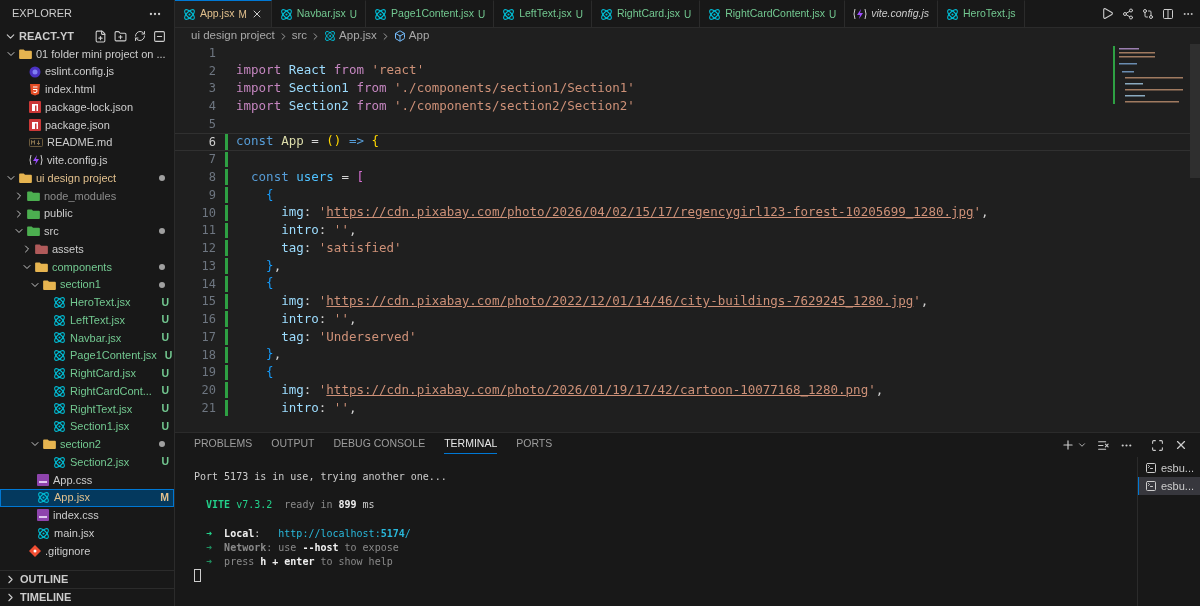 The width and height of the screenshot is (1200, 606). I want to click on run-icon, so click(1107, 13).